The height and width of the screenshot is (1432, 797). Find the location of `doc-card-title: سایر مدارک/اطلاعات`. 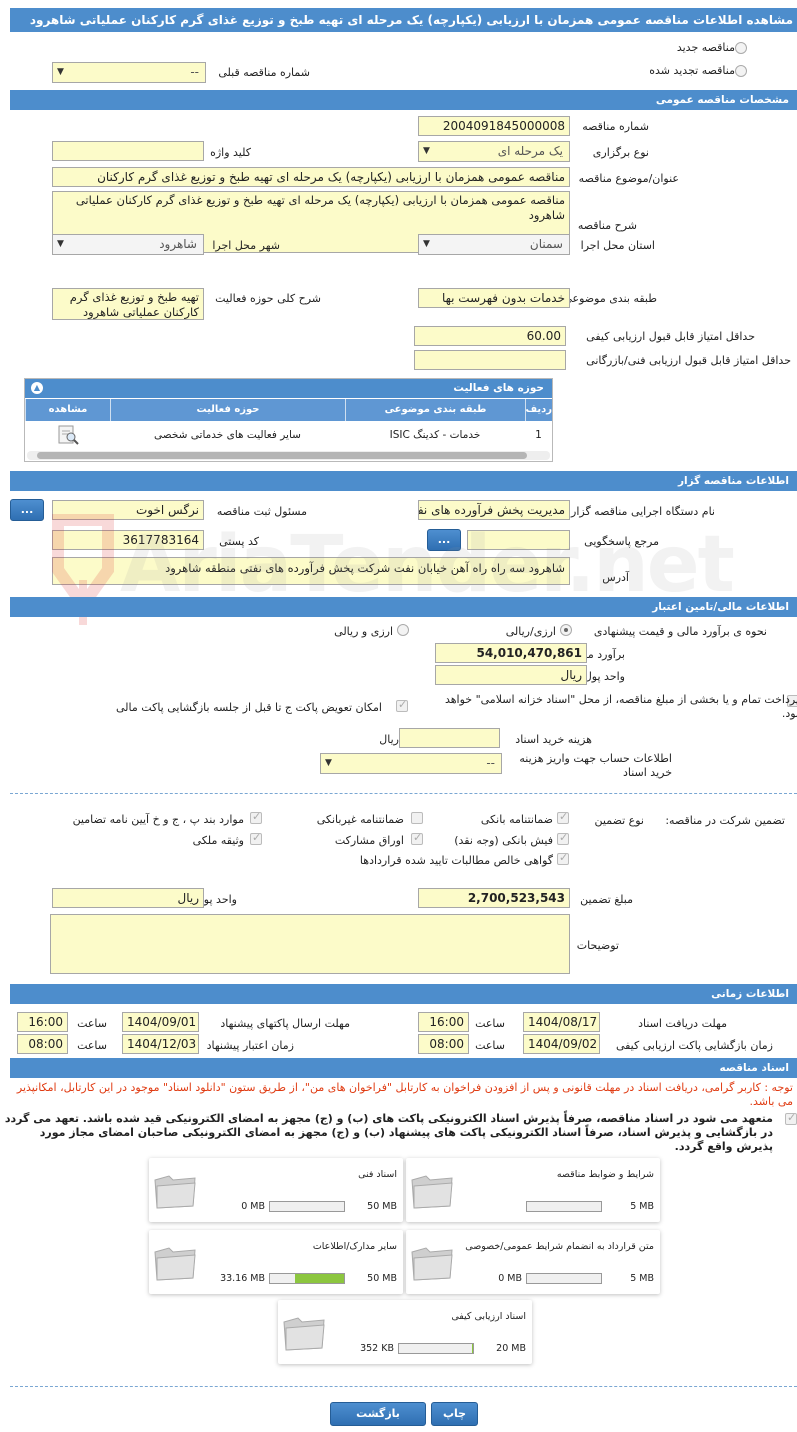

doc-card-title: سایر مدارک/اطلاعات is located at coordinates (354, 1246).